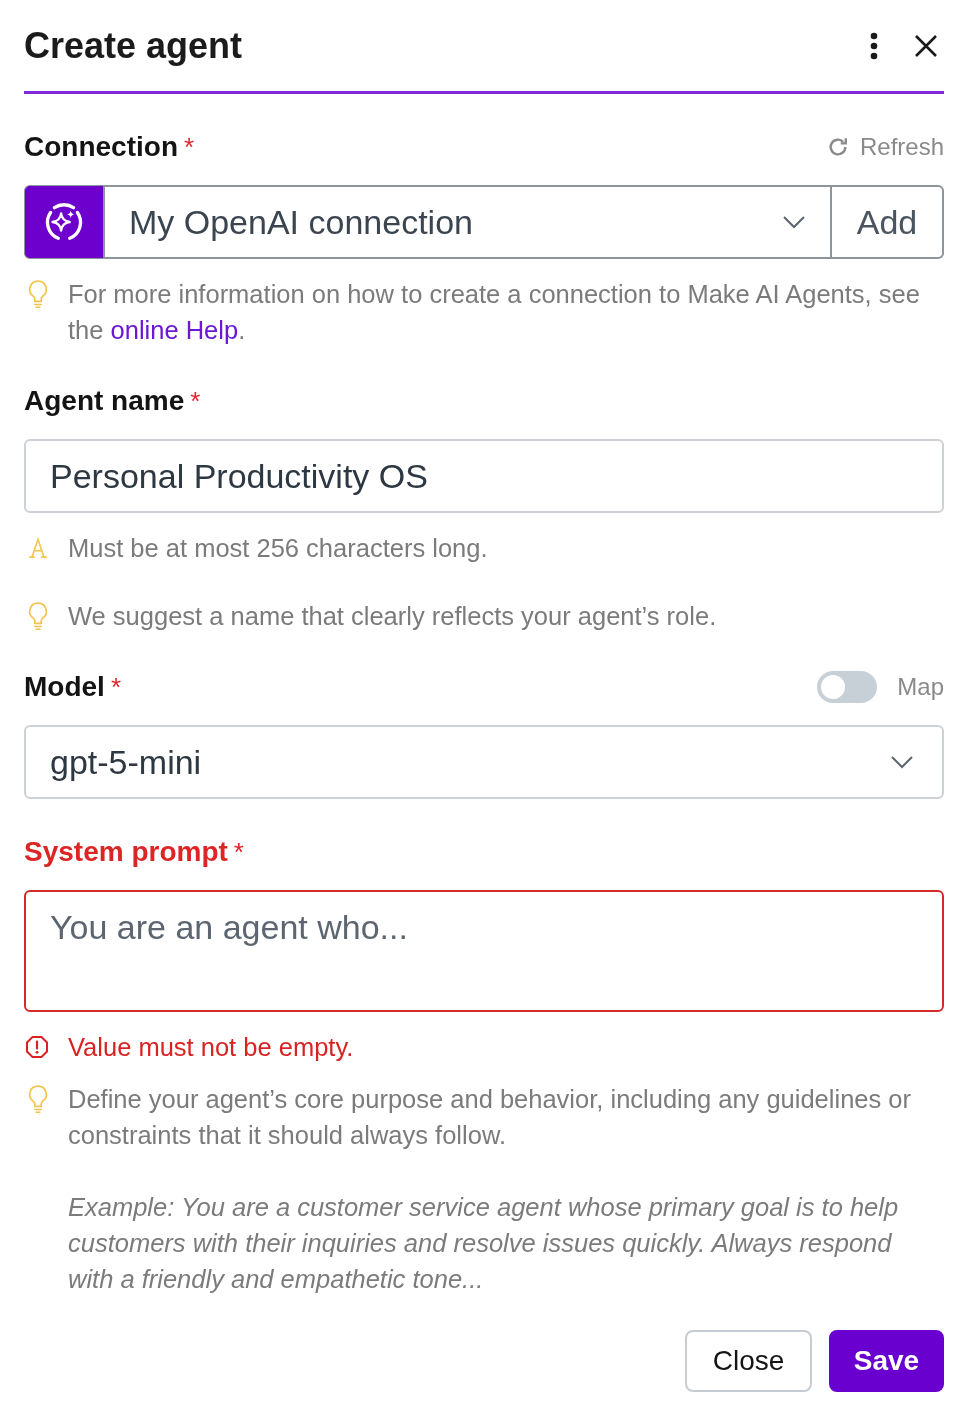 This screenshot has height=1410, width=968. I want to click on hint-text: We suggest a name that clearly reflects your agent’s role., so click(393, 616).